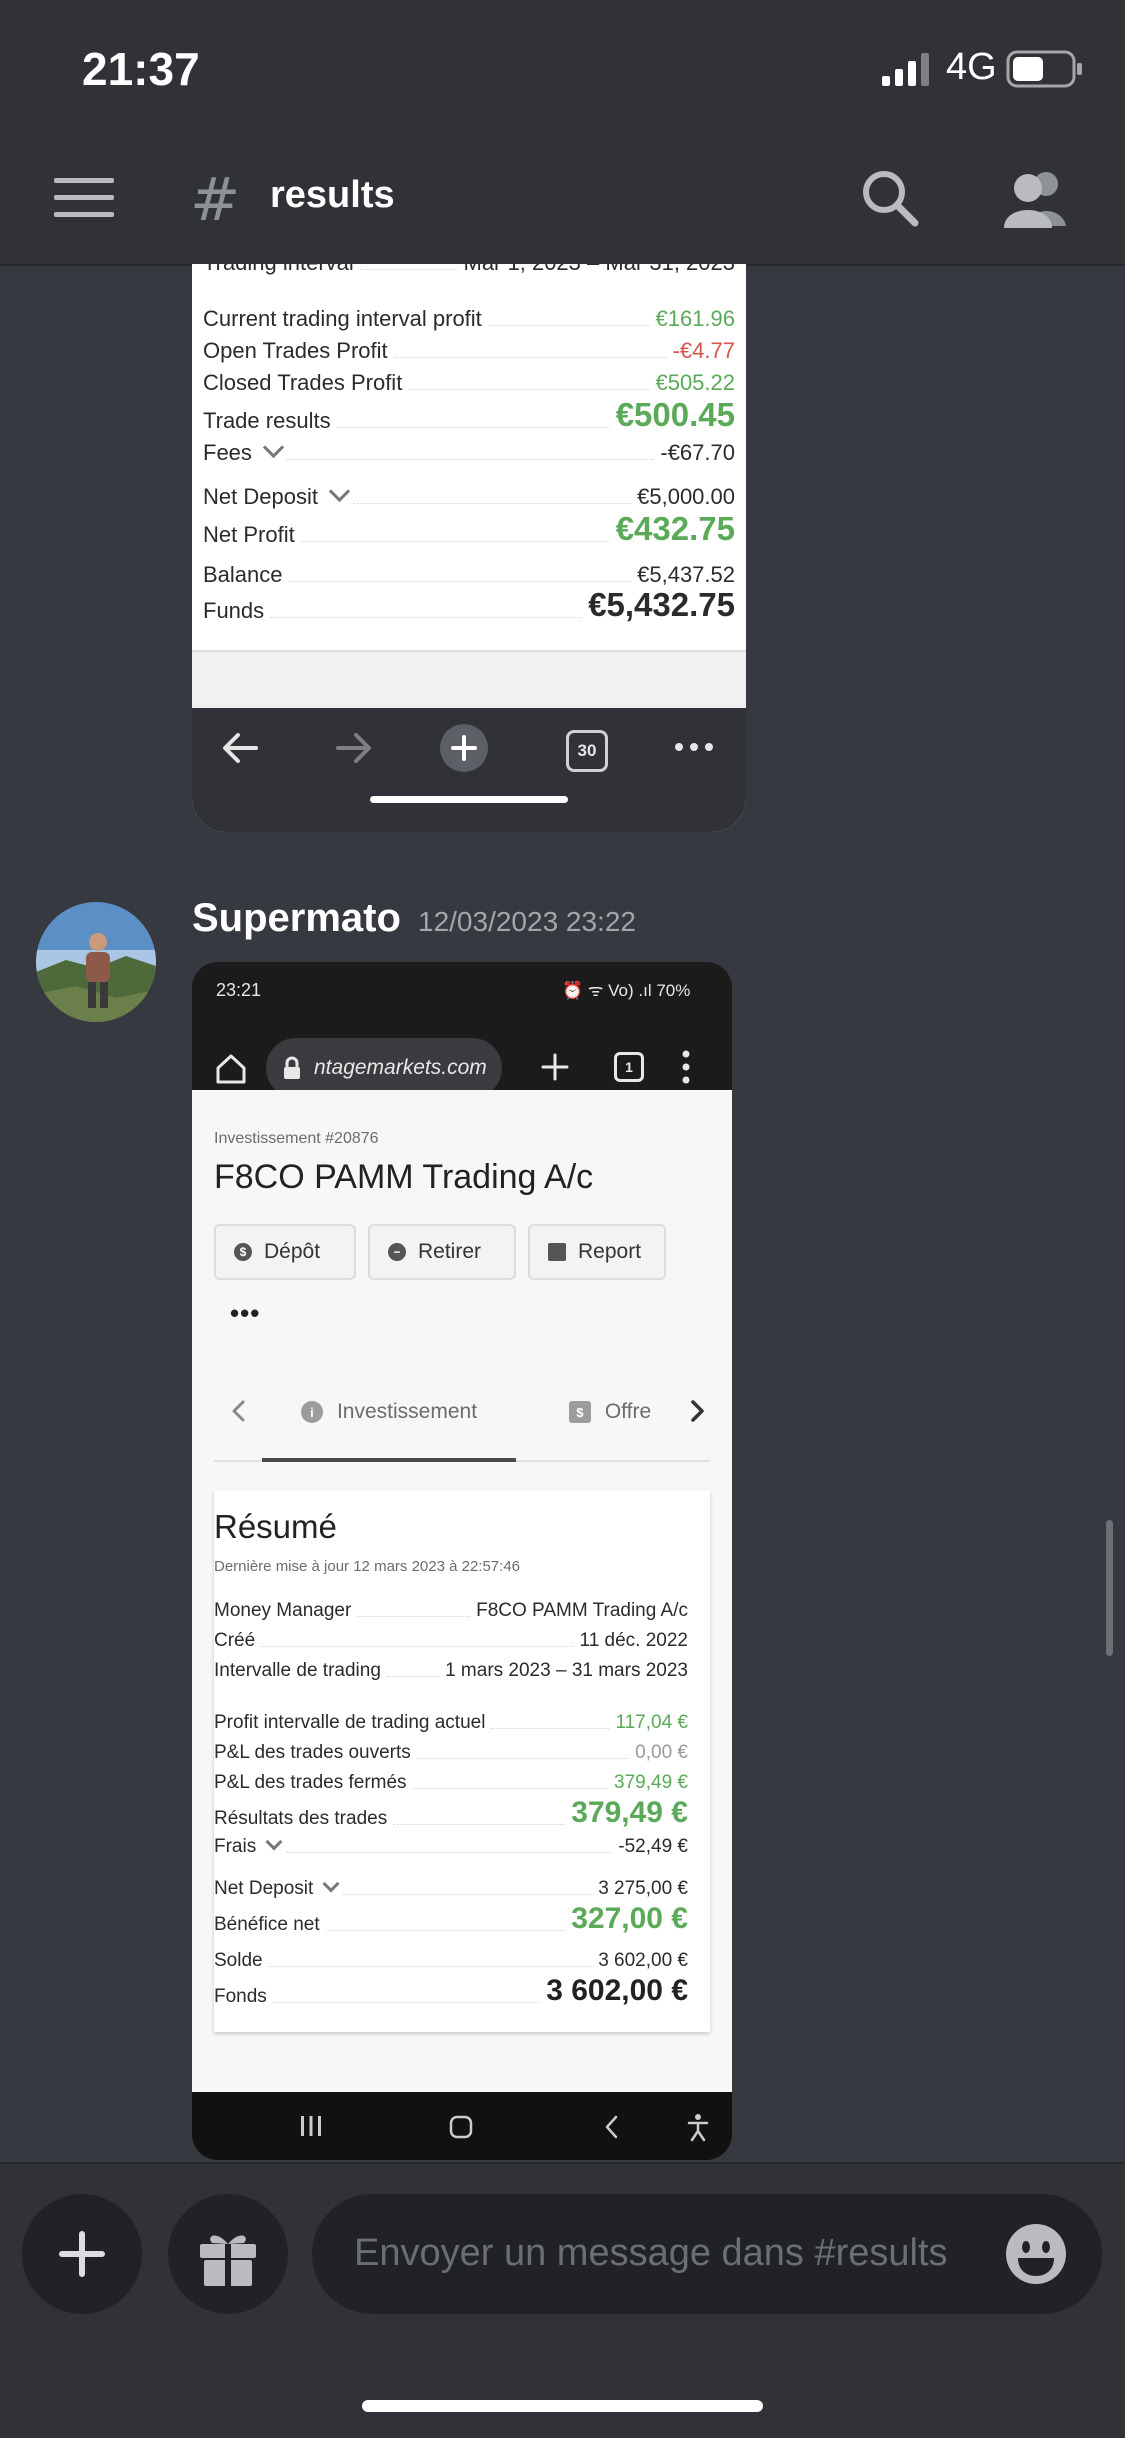 This screenshot has height=2438, width=1125. Describe the element at coordinates (1035, 198) in the screenshot. I see `members-list-icon` at that location.